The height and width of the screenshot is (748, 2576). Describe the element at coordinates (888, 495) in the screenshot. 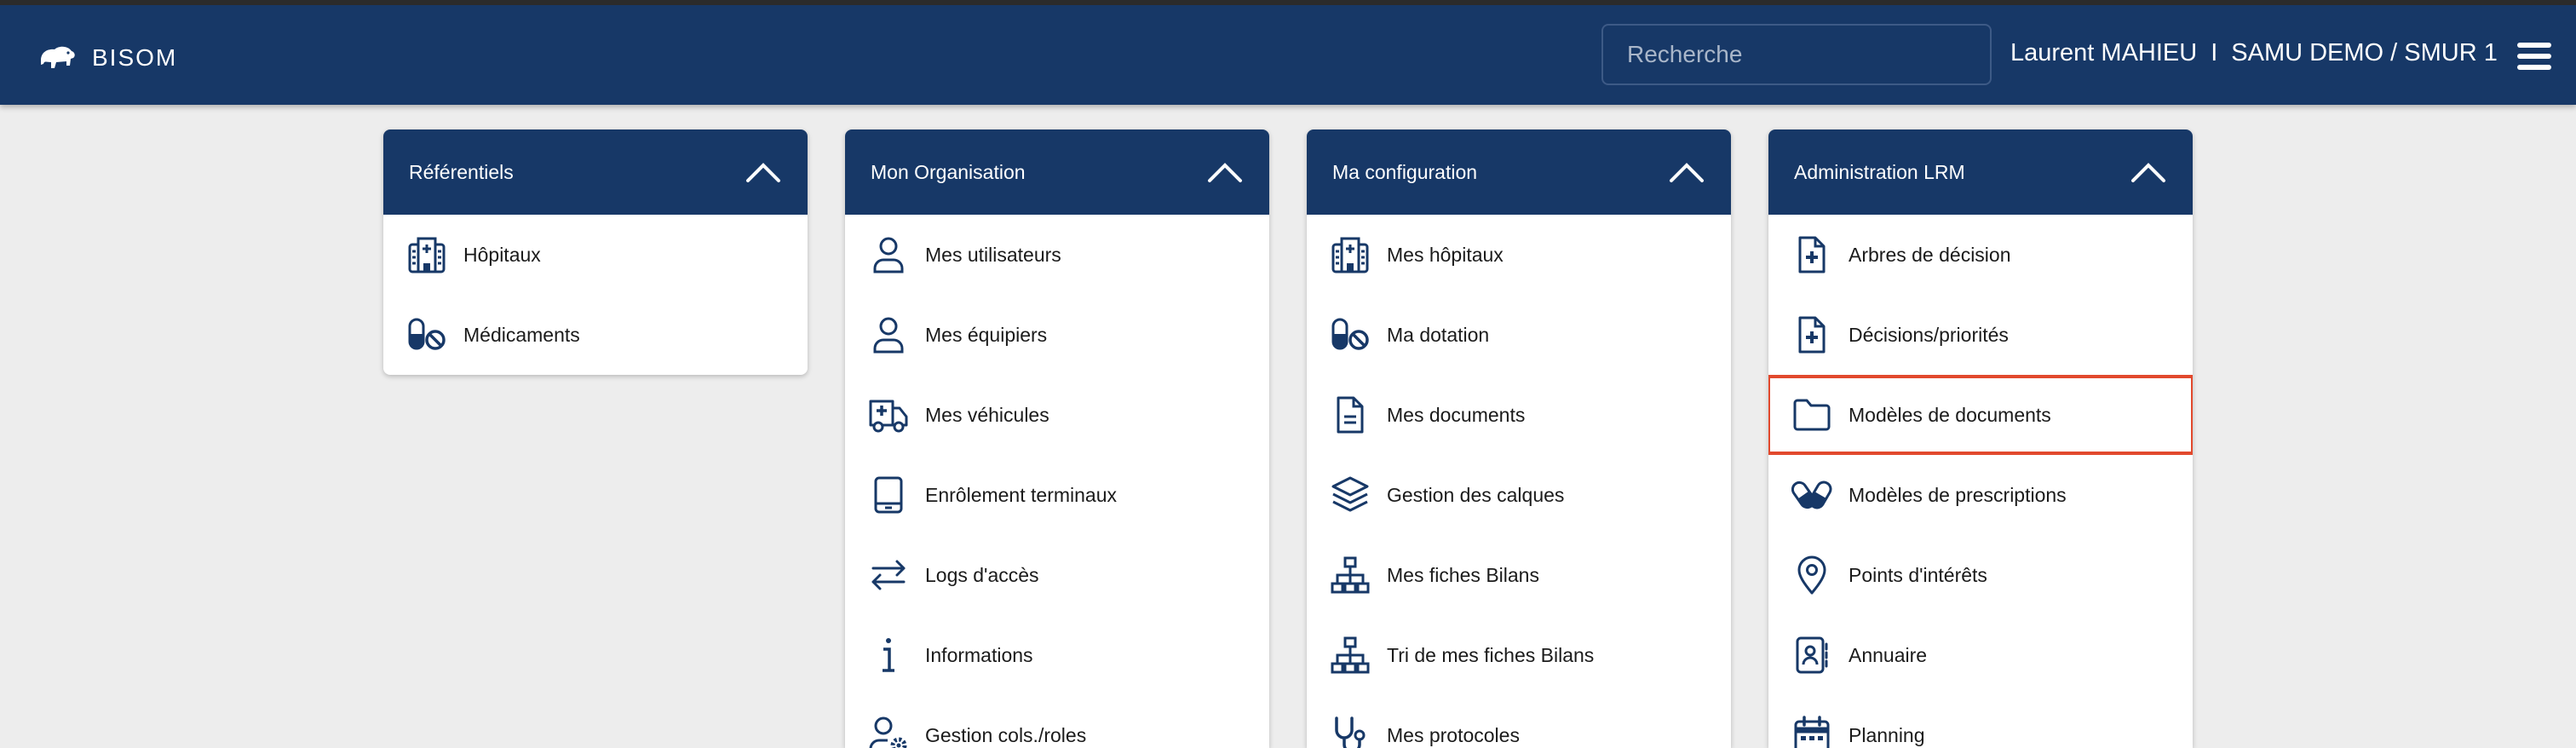

I see `tablet-icon` at that location.